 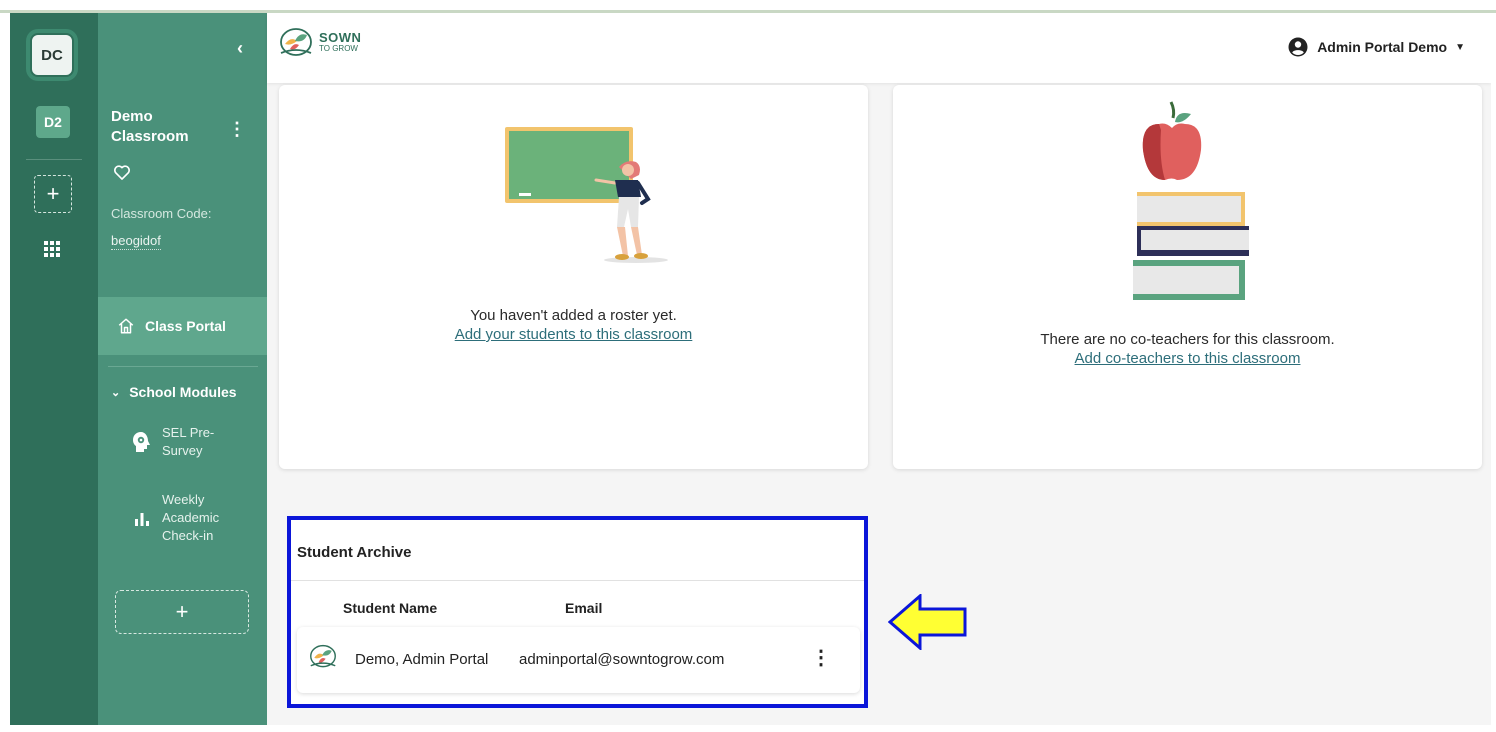 What do you see at coordinates (586, 195) in the screenshot?
I see `teacher-chalkboard-illustration` at bounding box center [586, 195].